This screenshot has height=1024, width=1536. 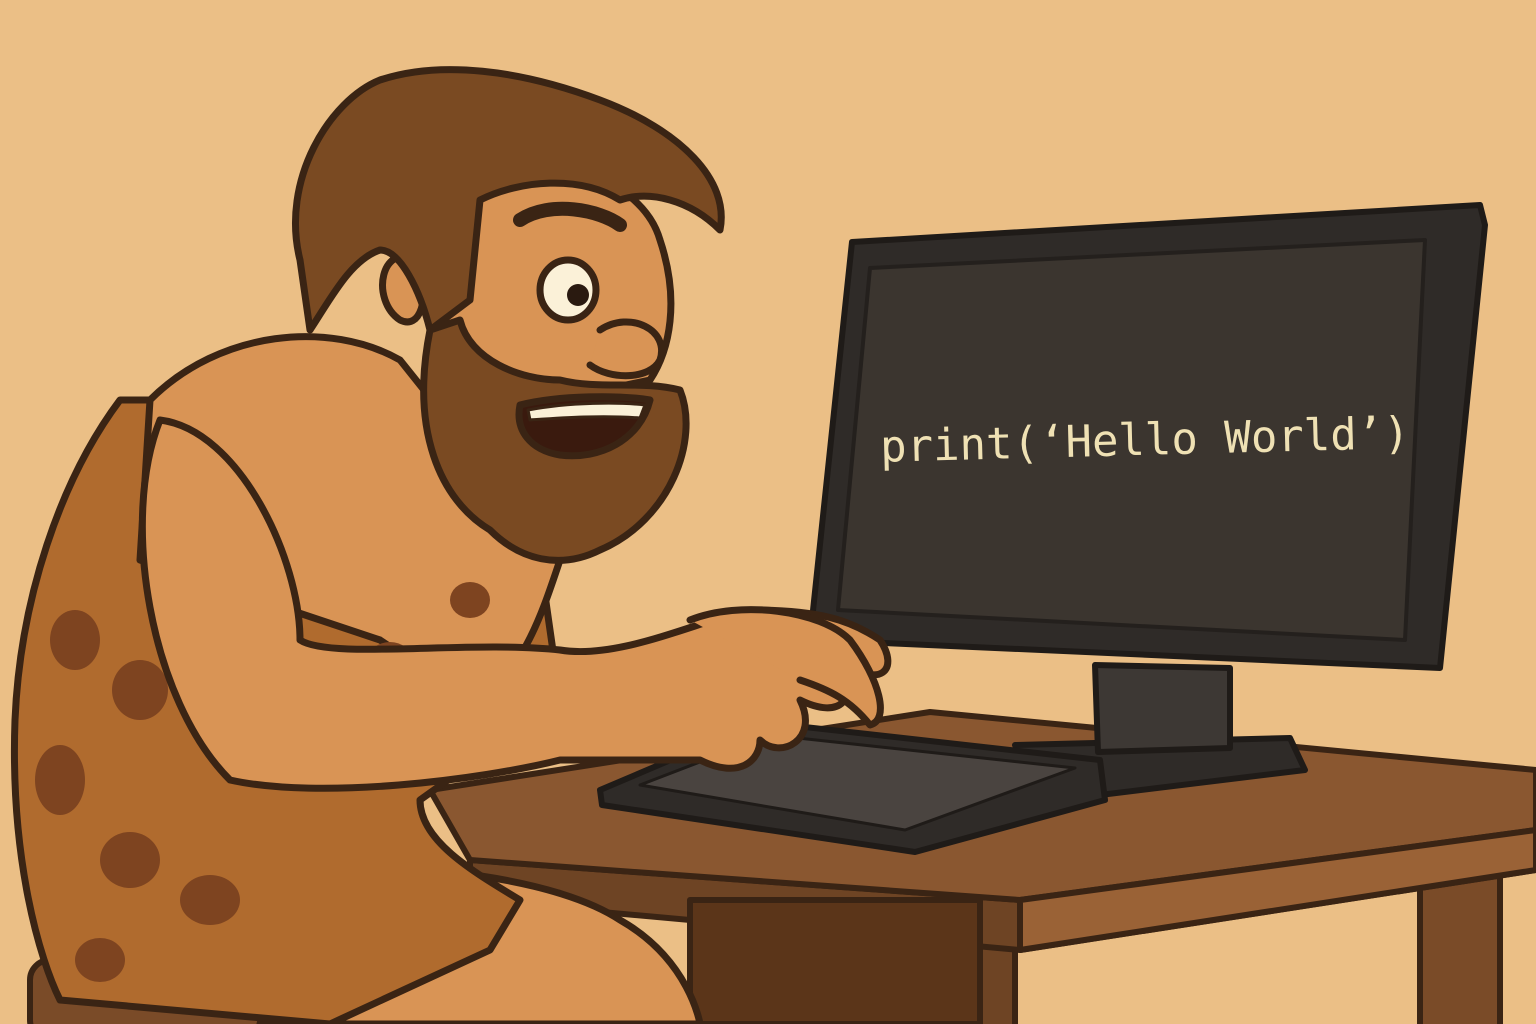 What do you see at coordinates (835, 960) in the screenshot?
I see `desk-underside` at bounding box center [835, 960].